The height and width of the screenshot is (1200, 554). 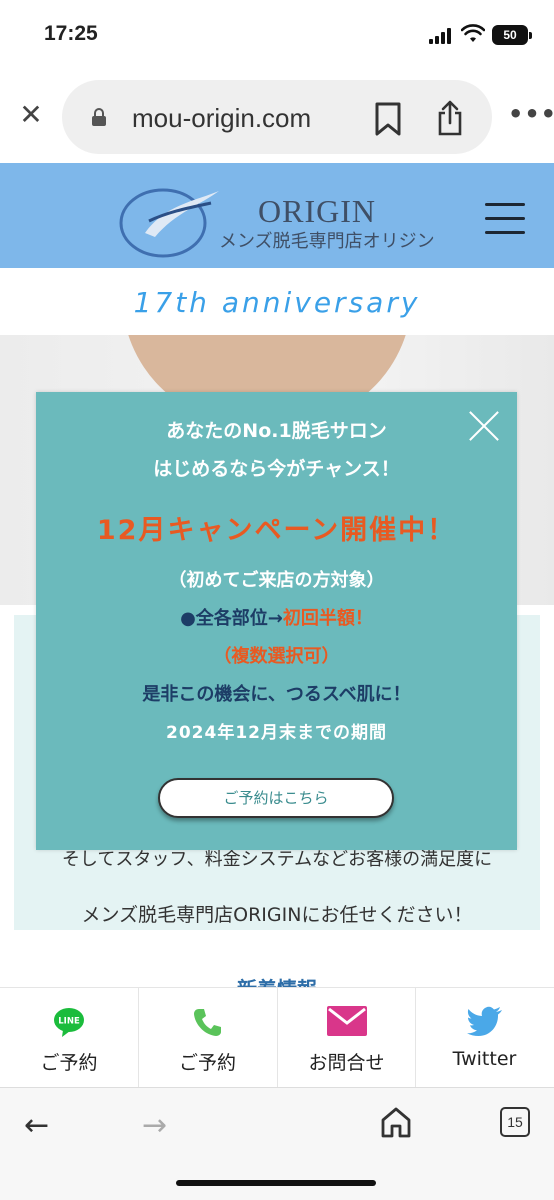 What do you see at coordinates (442, 36) in the screenshot?
I see `signal-icon` at bounding box center [442, 36].